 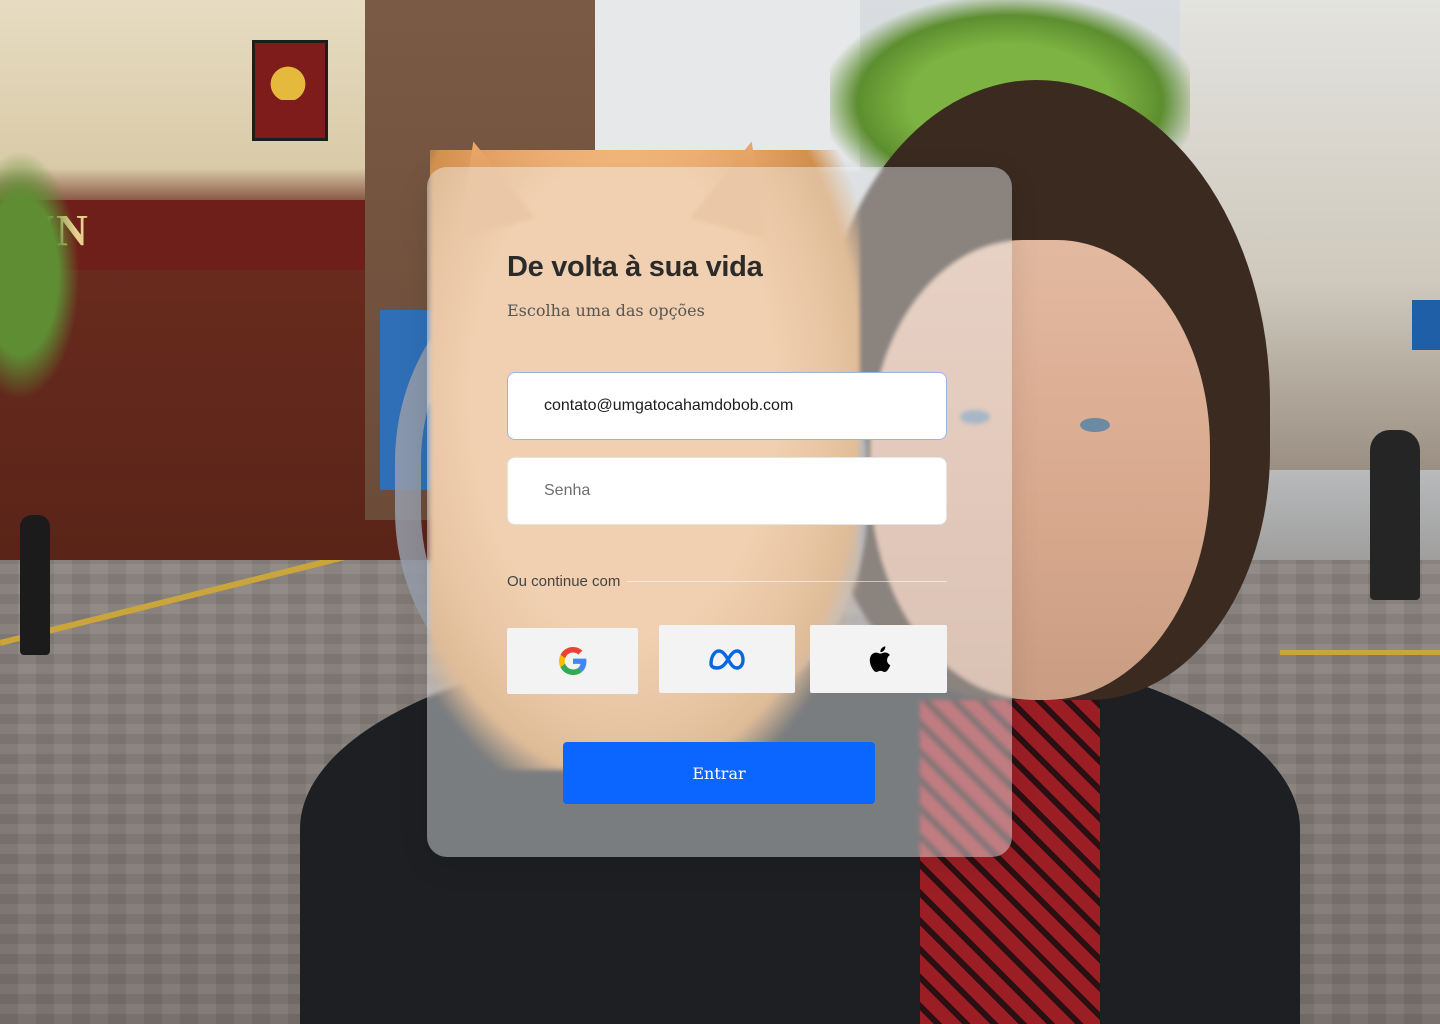 I want to click on meta-icon, so click(x=727, y=659).